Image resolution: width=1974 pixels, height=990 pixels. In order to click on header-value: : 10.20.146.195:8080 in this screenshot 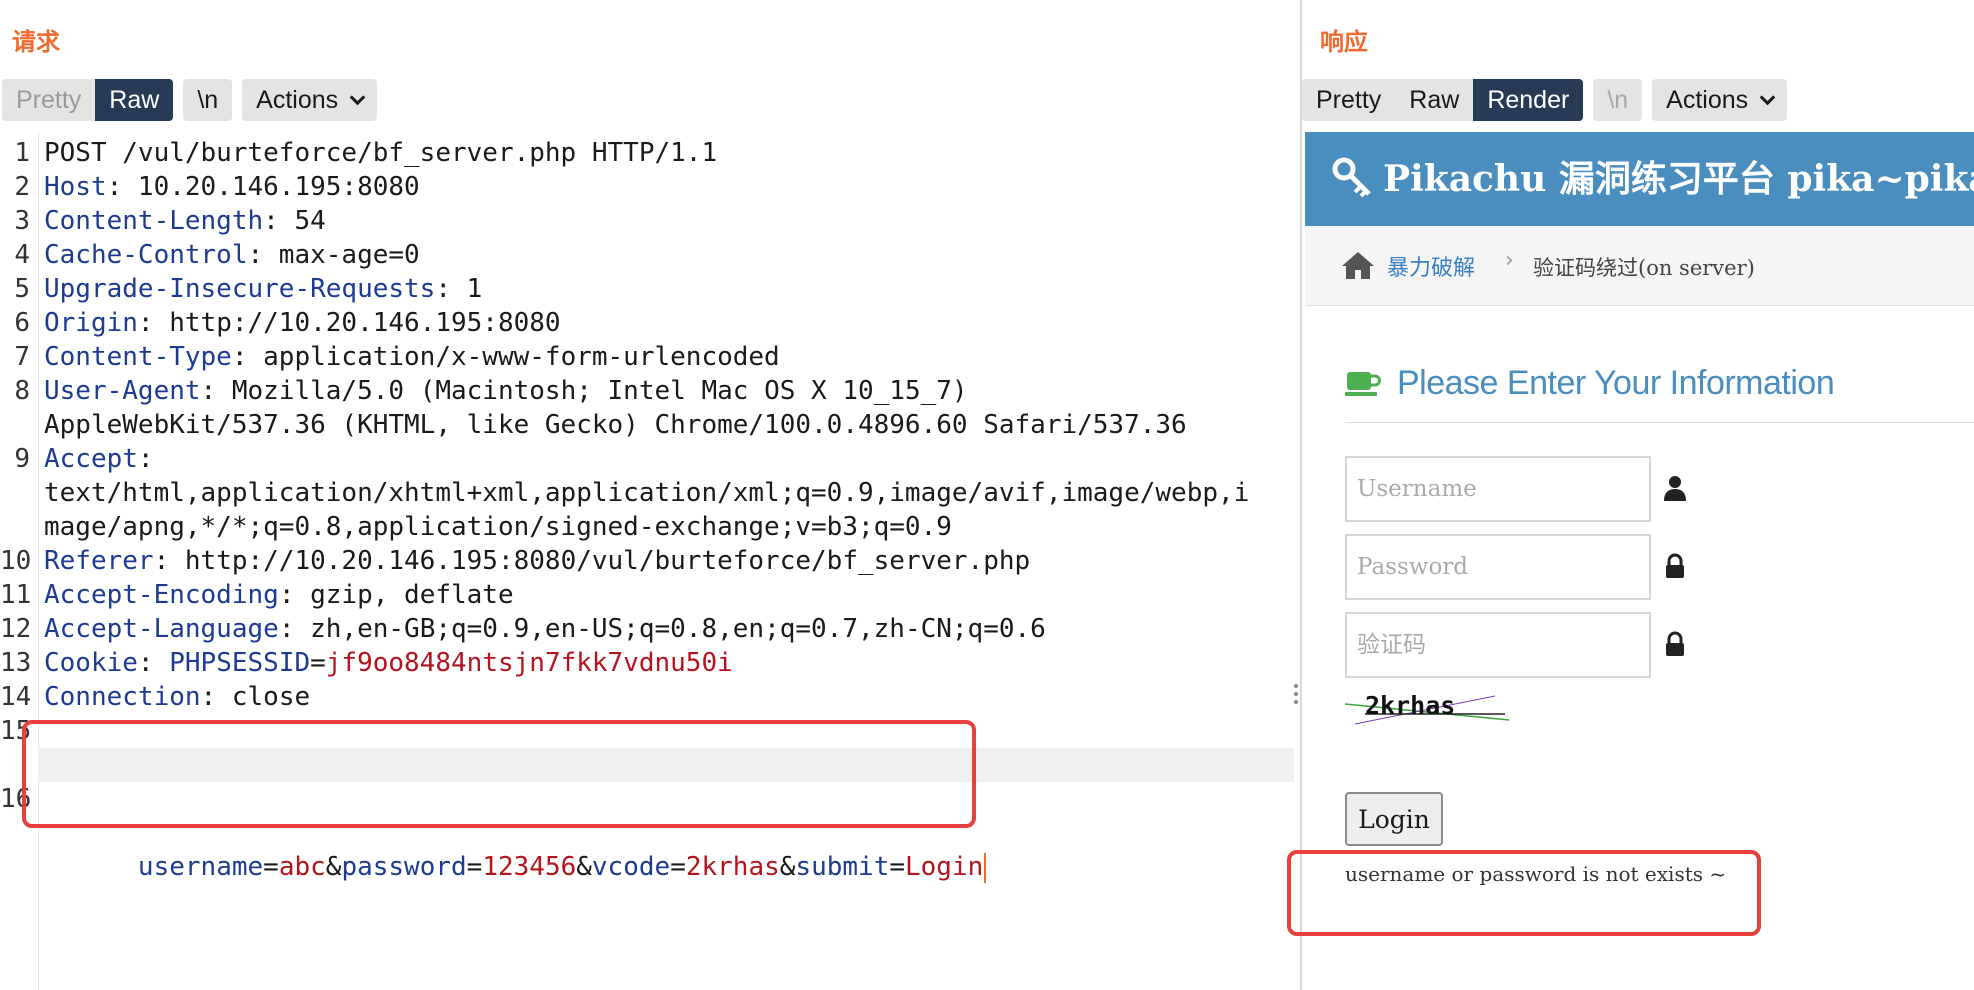, I will do `click(263, 187)`.